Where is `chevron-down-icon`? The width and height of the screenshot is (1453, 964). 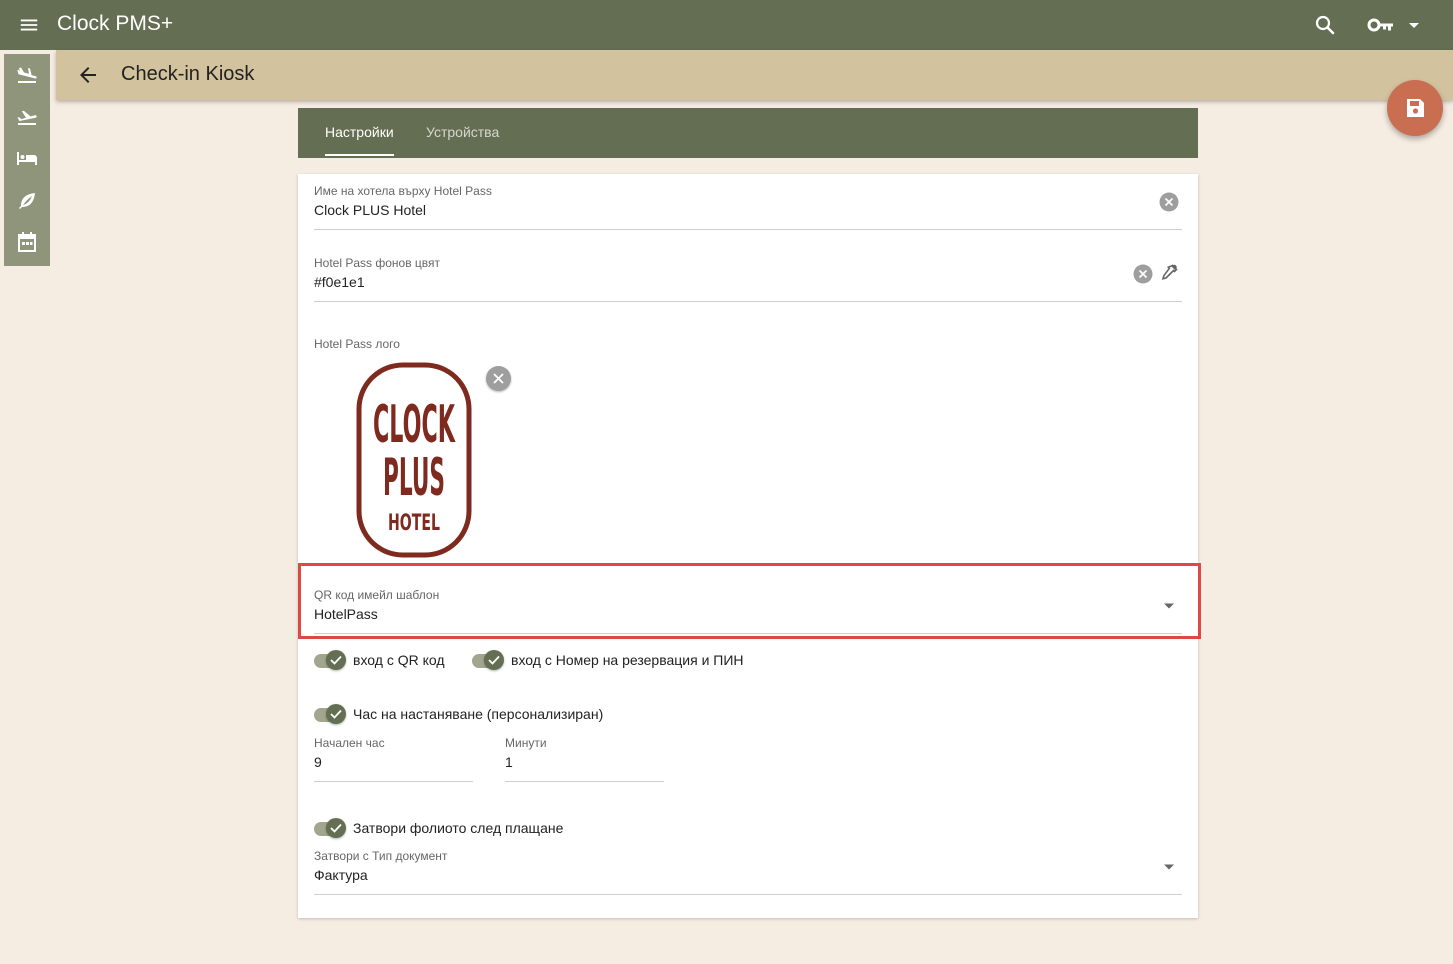 chevron-down-icon is located at coordinates (1414, 25).